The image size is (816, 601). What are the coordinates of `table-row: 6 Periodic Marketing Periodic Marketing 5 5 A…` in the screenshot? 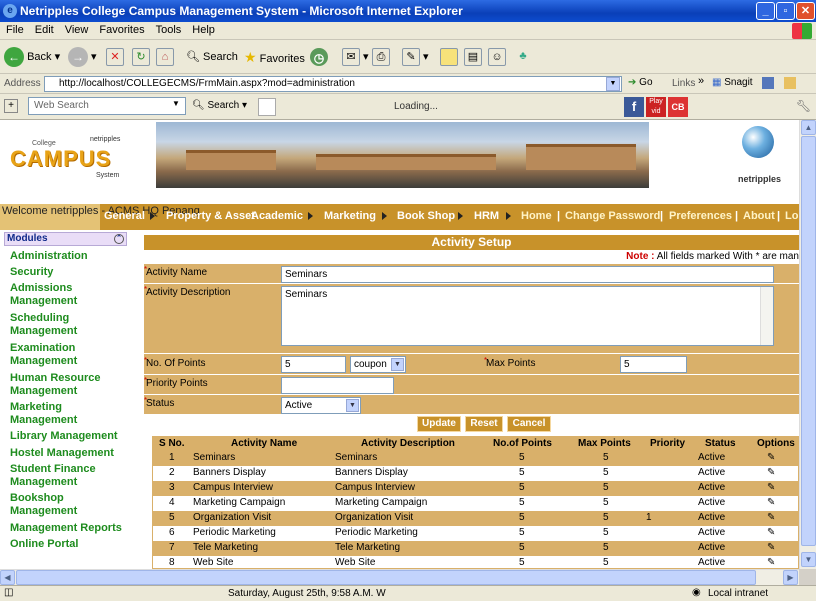 It's located at (476, 533).